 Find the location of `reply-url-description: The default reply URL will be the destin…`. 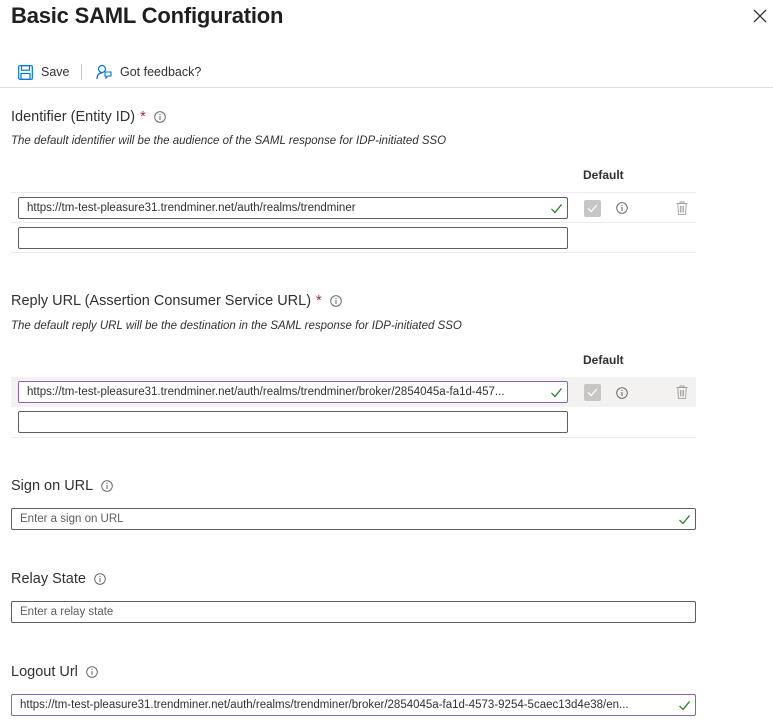

reply-url-description: The default reply URL will be the destin… is located at coordinates (236, 326).